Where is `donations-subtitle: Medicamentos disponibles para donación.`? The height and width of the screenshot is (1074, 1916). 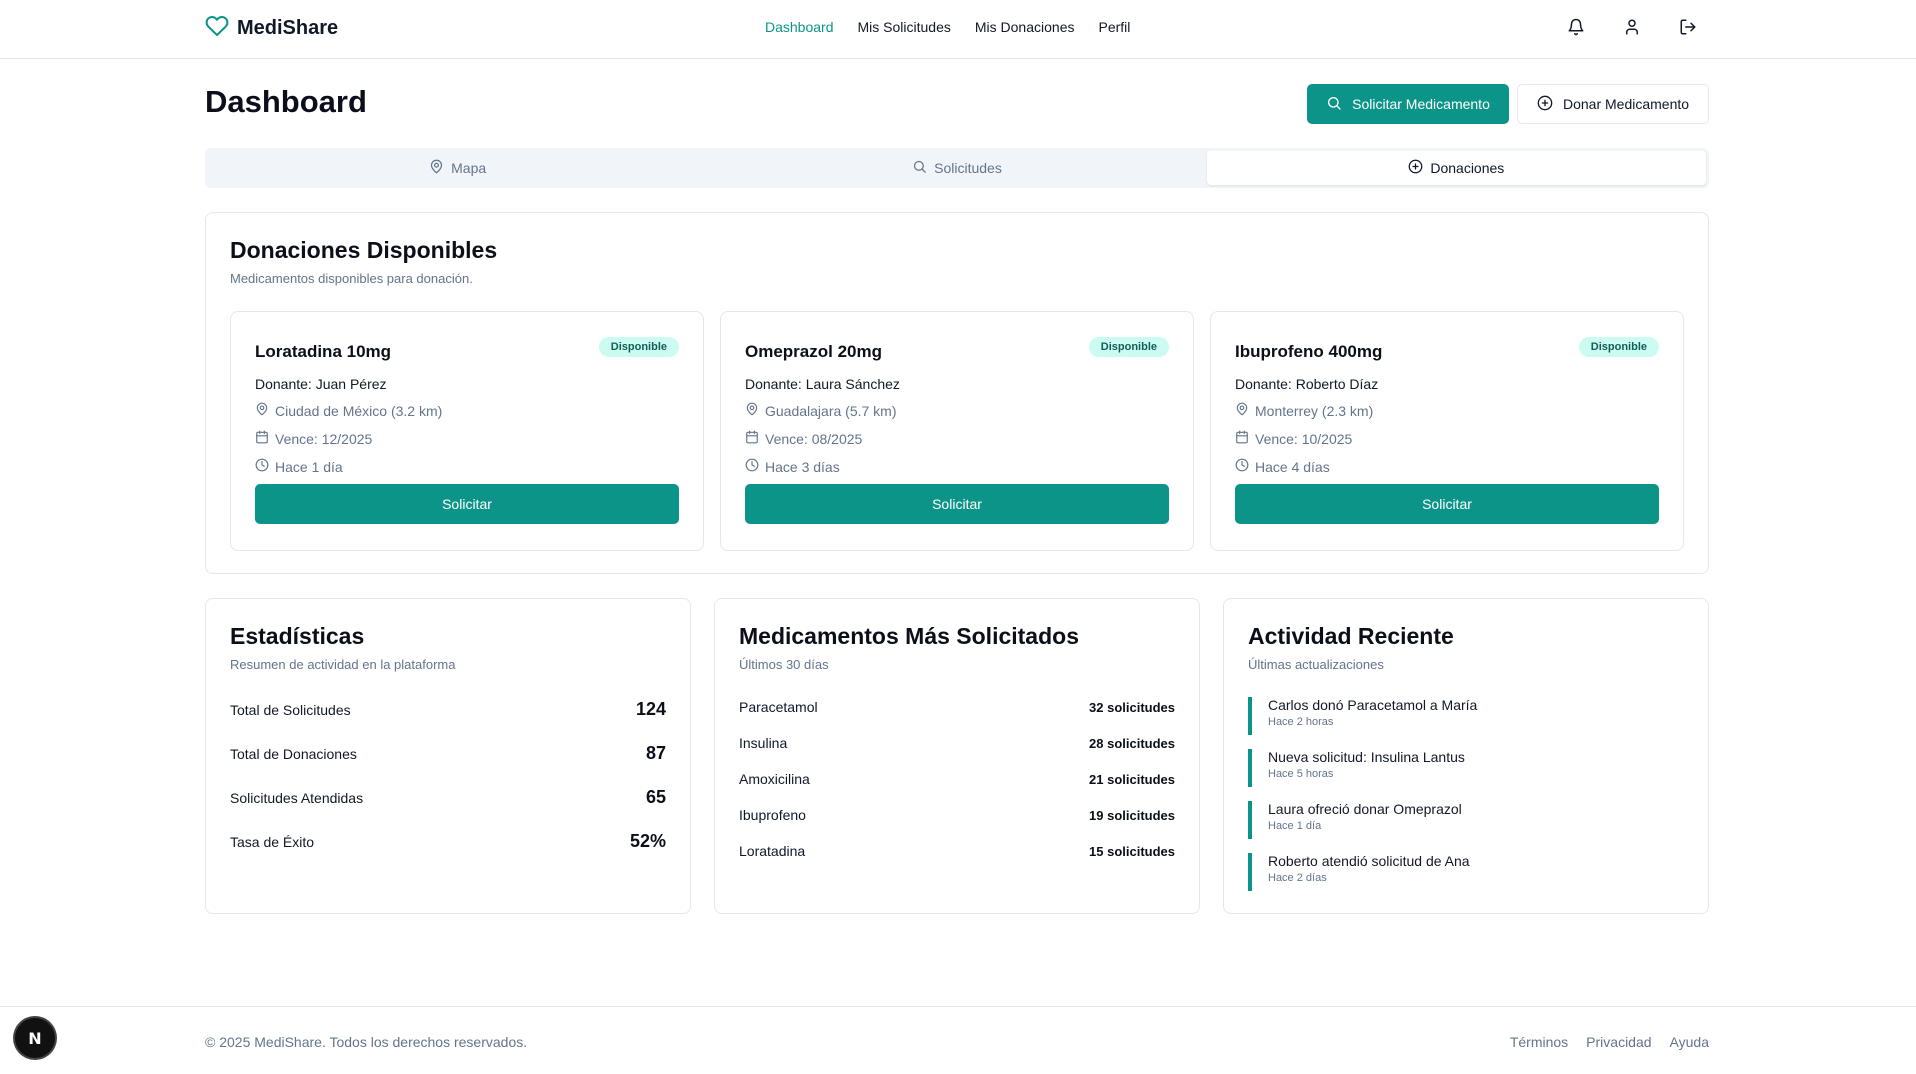
donations-subtitle: Medicamentos disponibles para donación. is located at coordinates (351, 278).